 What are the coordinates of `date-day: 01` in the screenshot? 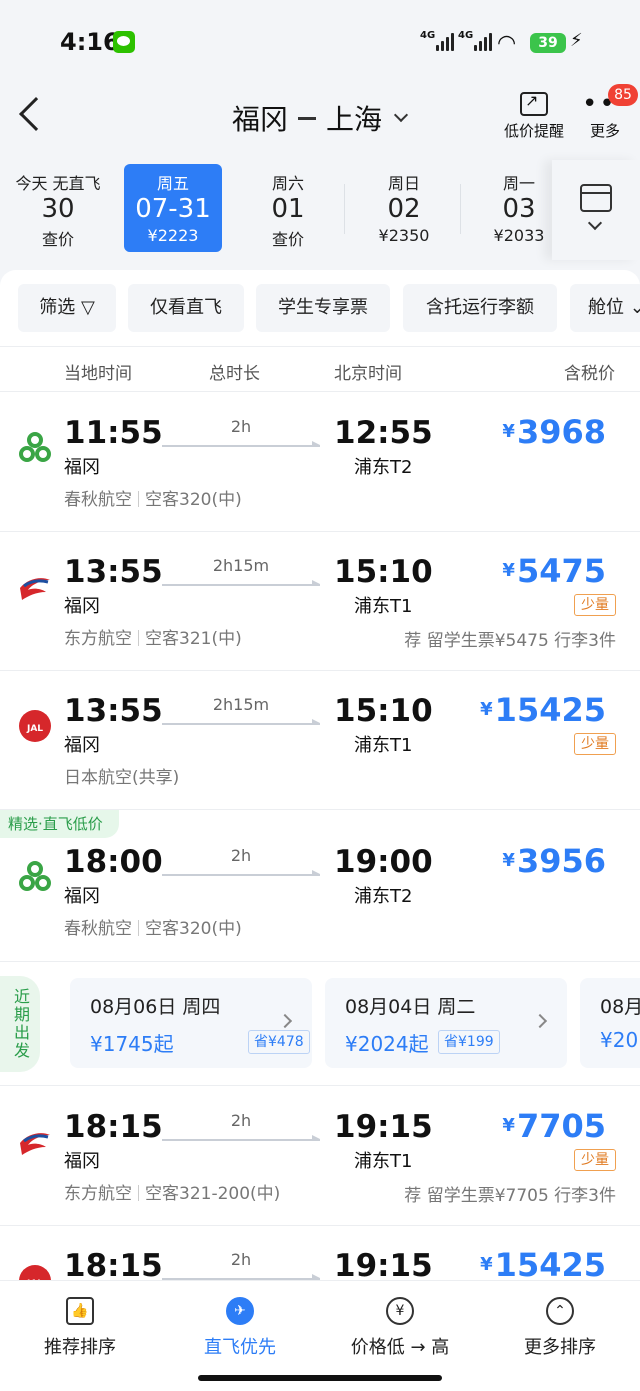 It's located at (288, 209).